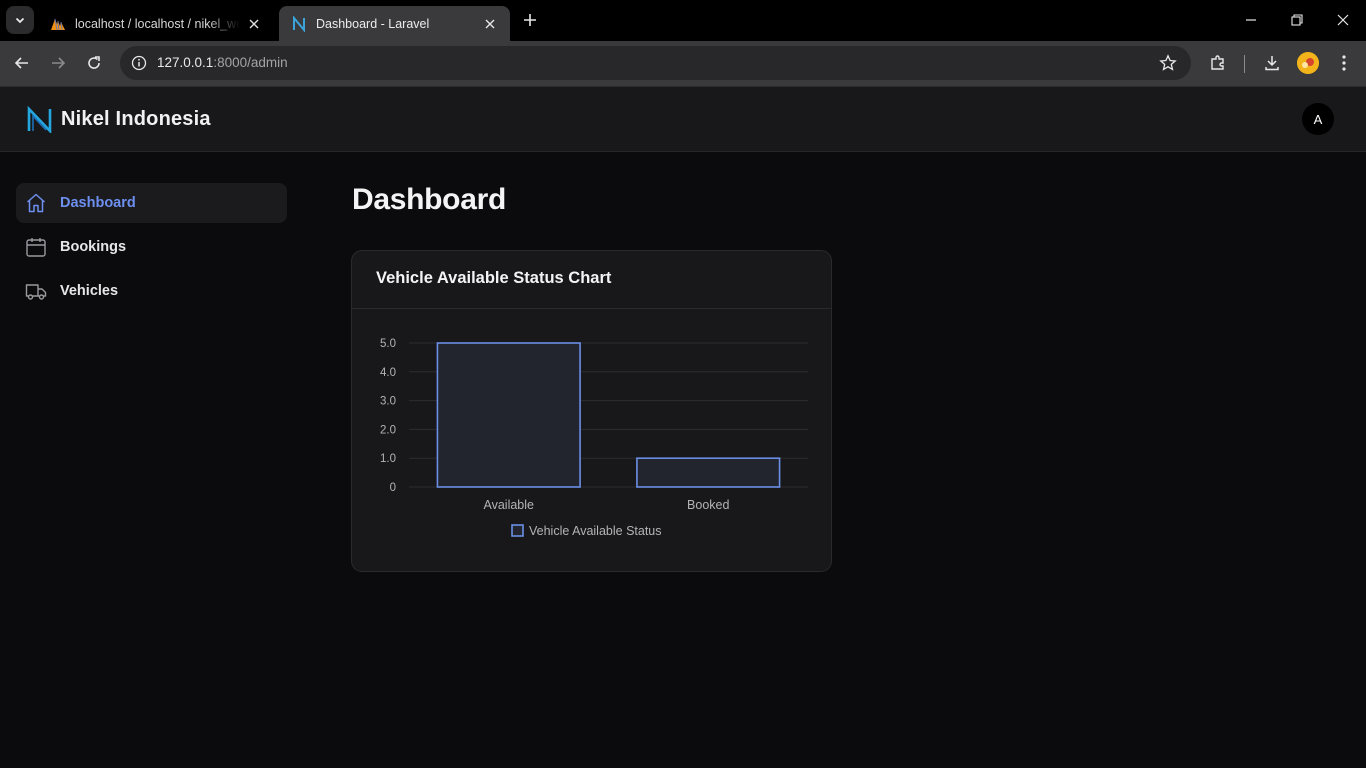 Image resolution: width=1366 pixels, height=768 pixels. I want to click on toolbar-separator, so click(1244, 64).